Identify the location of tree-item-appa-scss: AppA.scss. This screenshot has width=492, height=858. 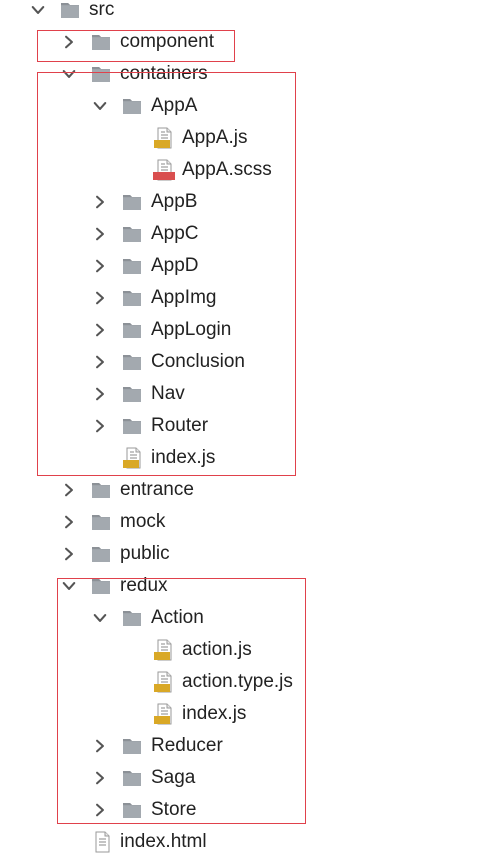
(246, 170).